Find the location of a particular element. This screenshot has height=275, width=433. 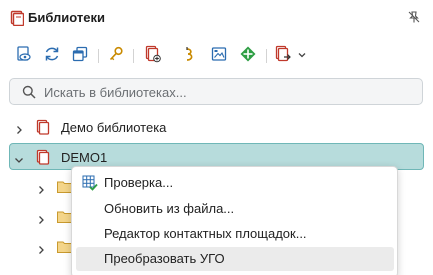

new-library-button is located at coordinates (153, 56).